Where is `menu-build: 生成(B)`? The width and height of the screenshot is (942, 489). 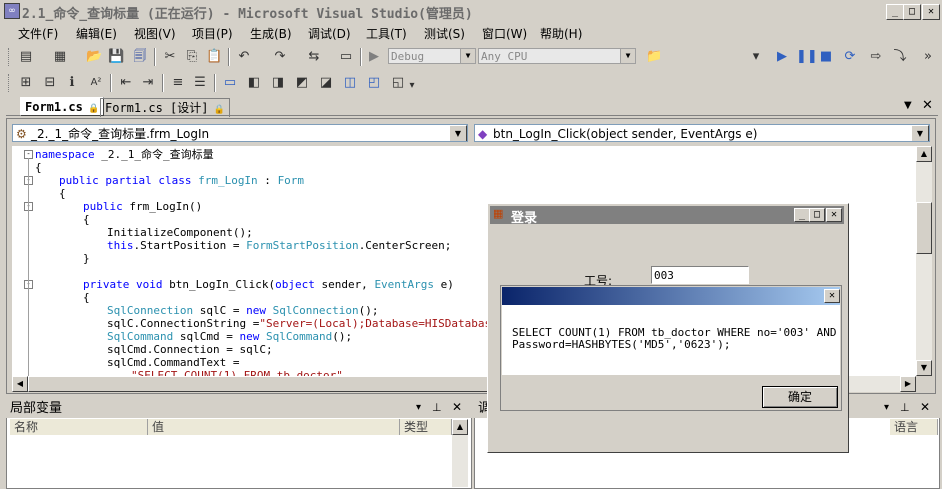
menu-build: 生成(B) is located at coordinates (271, 33).